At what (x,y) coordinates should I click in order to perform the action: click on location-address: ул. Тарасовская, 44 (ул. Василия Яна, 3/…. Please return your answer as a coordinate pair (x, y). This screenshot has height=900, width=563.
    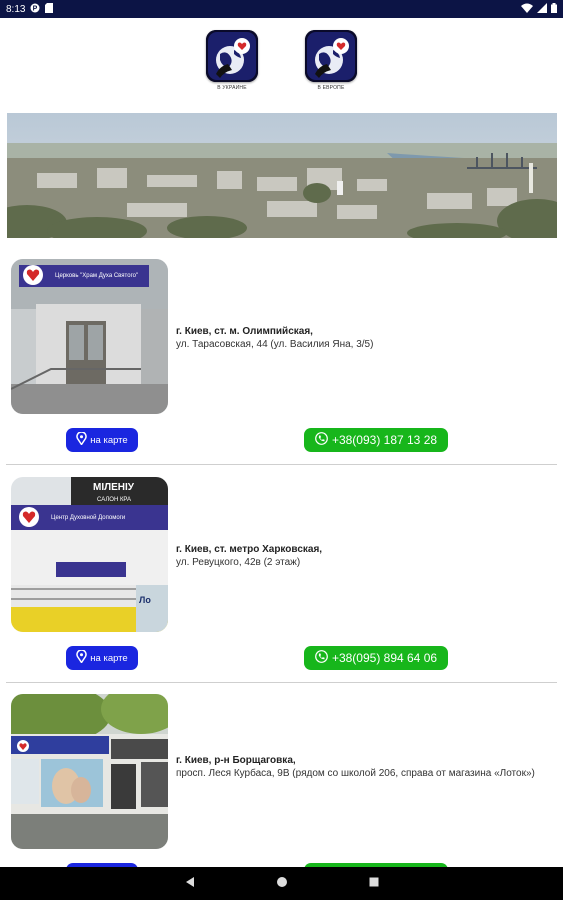
    Looking at the image, I should click on (275, 344).